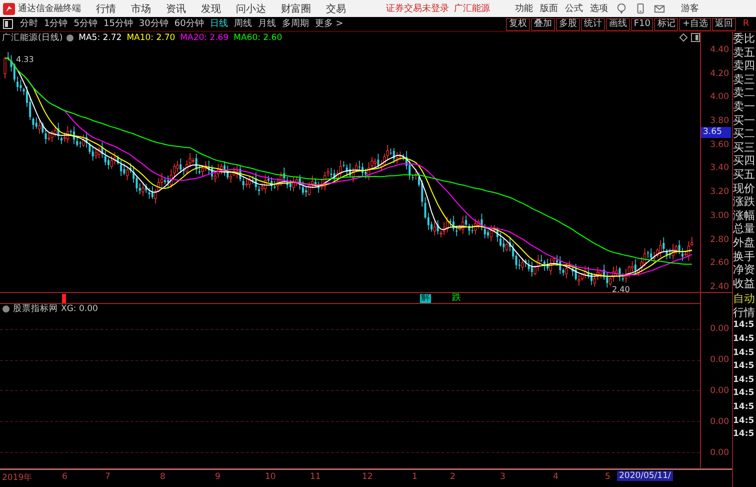 The image size is (756, 487). What do you see at coordinates (607, 477) in the screenshot?
I see `date-axis-label: 5` at bounding box center [607, 477].